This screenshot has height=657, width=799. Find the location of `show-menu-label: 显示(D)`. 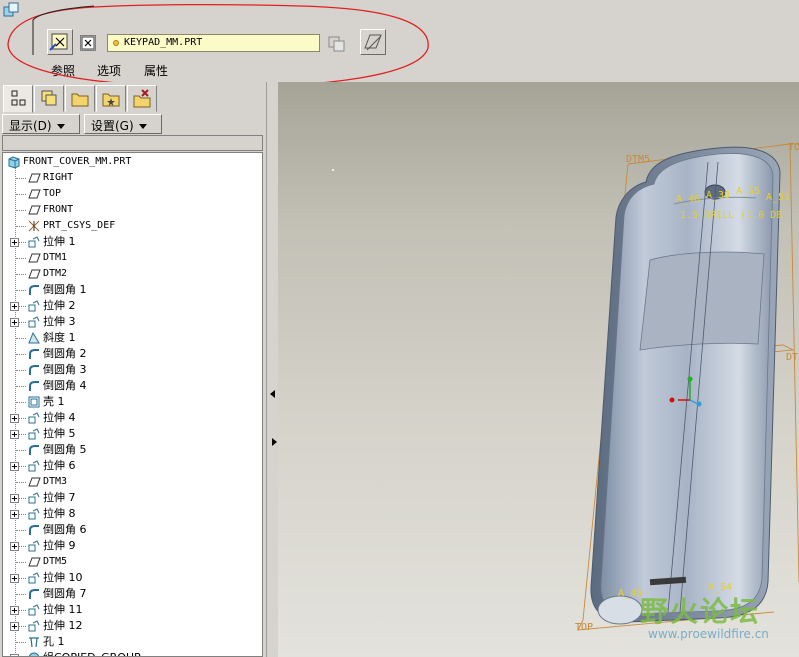

show-menu-label: 显示(D) is located at coordinates (30, 126).